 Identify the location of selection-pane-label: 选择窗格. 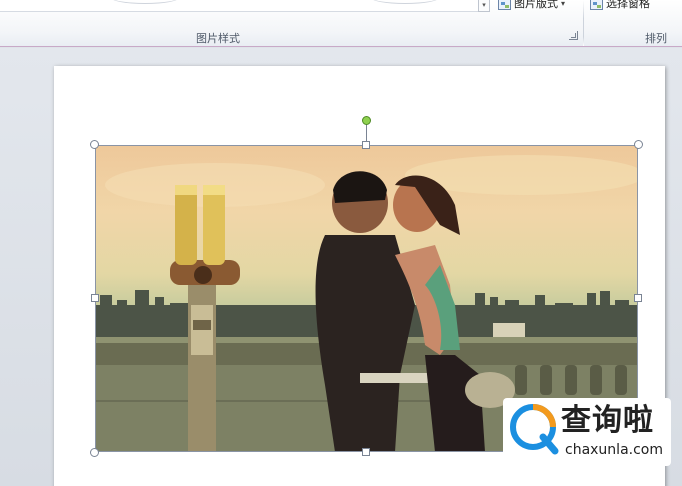
(628, 5).